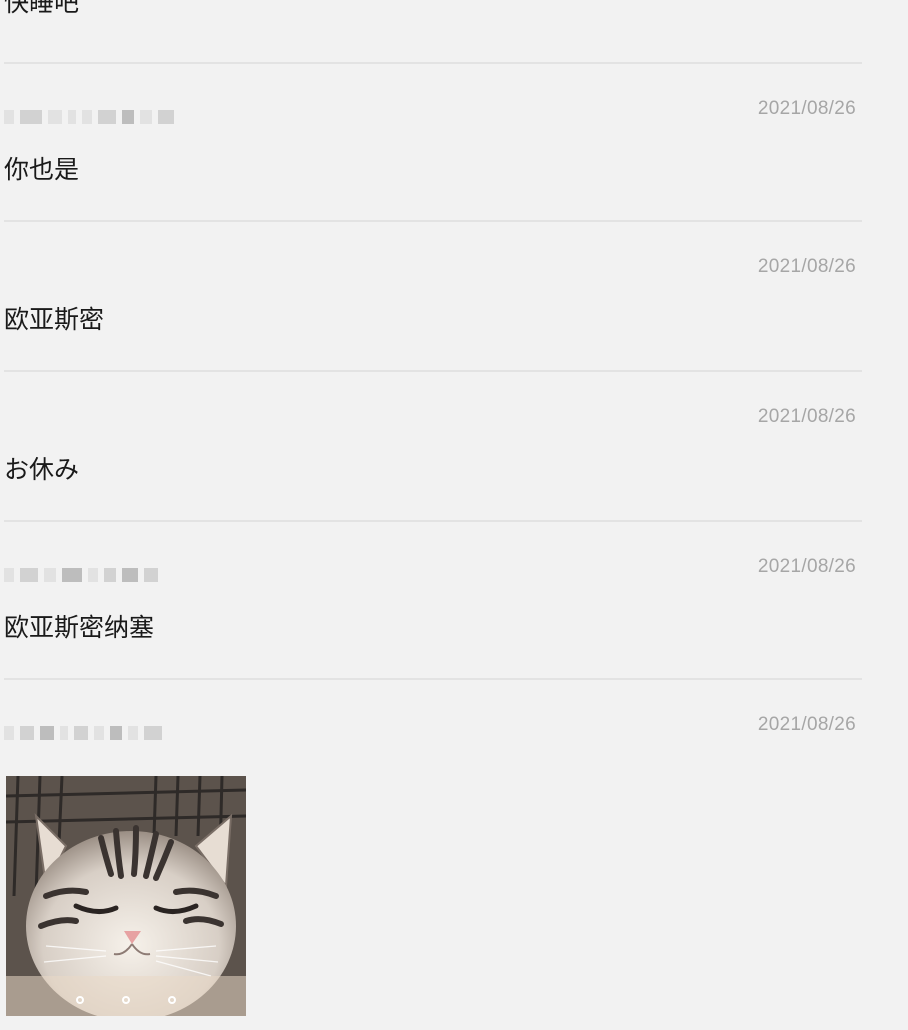 This screenshot has width=908, height=1030. Describe the element at coordinates (41, 170) in the screenshot. I see `message-text: 你也是` at that location.